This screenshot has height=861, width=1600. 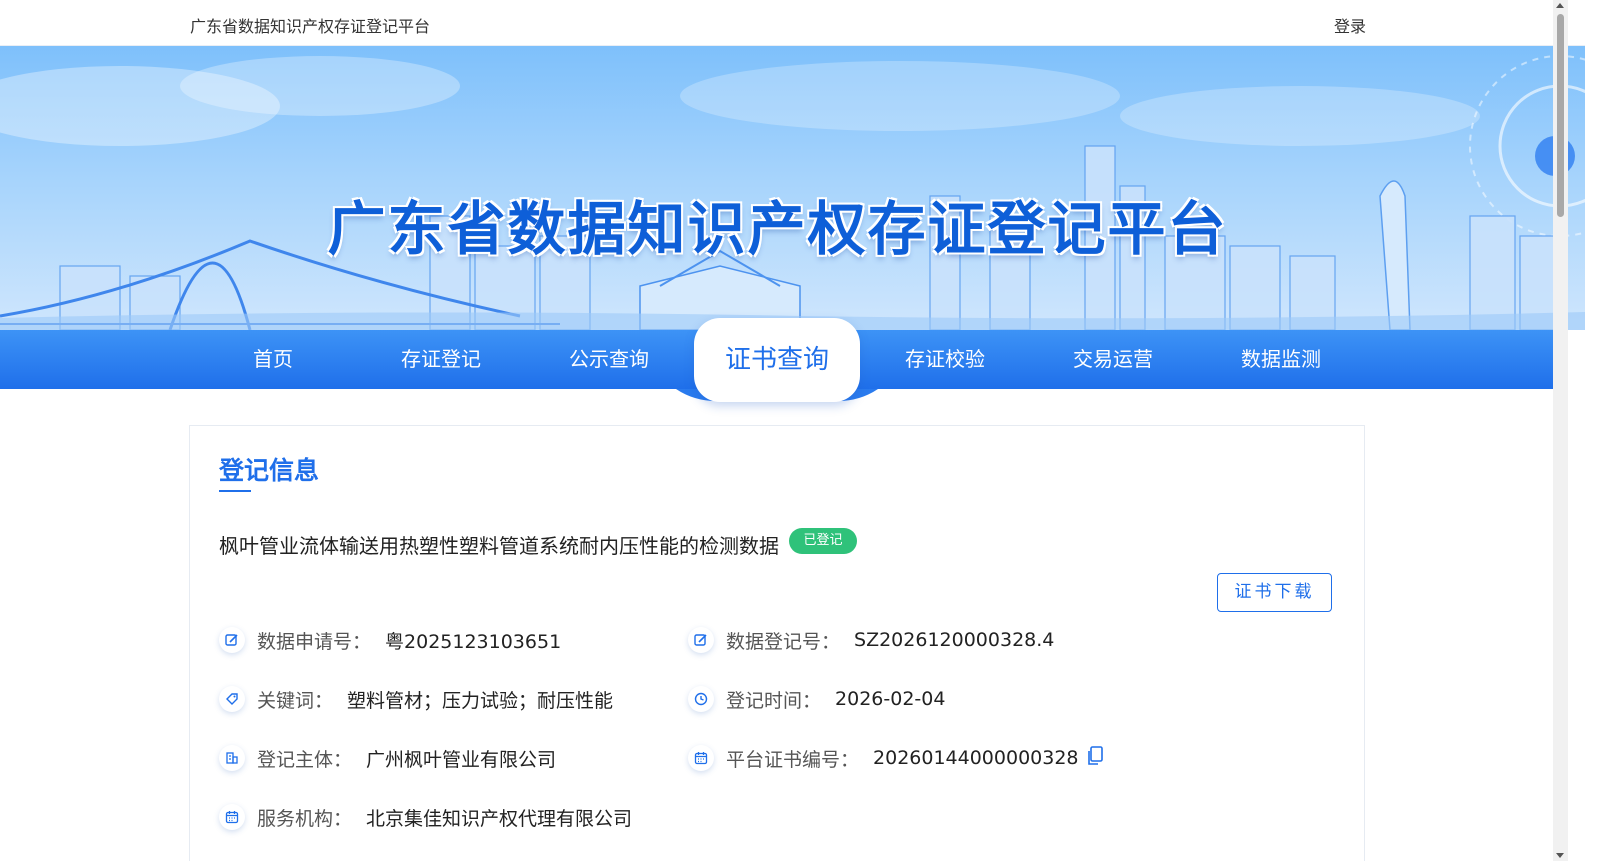 What do you see at coordinates (441, 359) in the screenshot?
I see `nav-item-evidence-registration: 存证登记` at bounding box center [441, 359].